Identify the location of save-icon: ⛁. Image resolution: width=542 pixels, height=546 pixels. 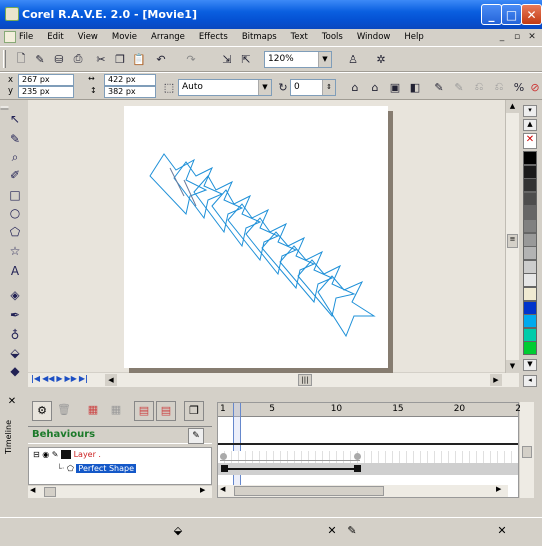
(59, 59).